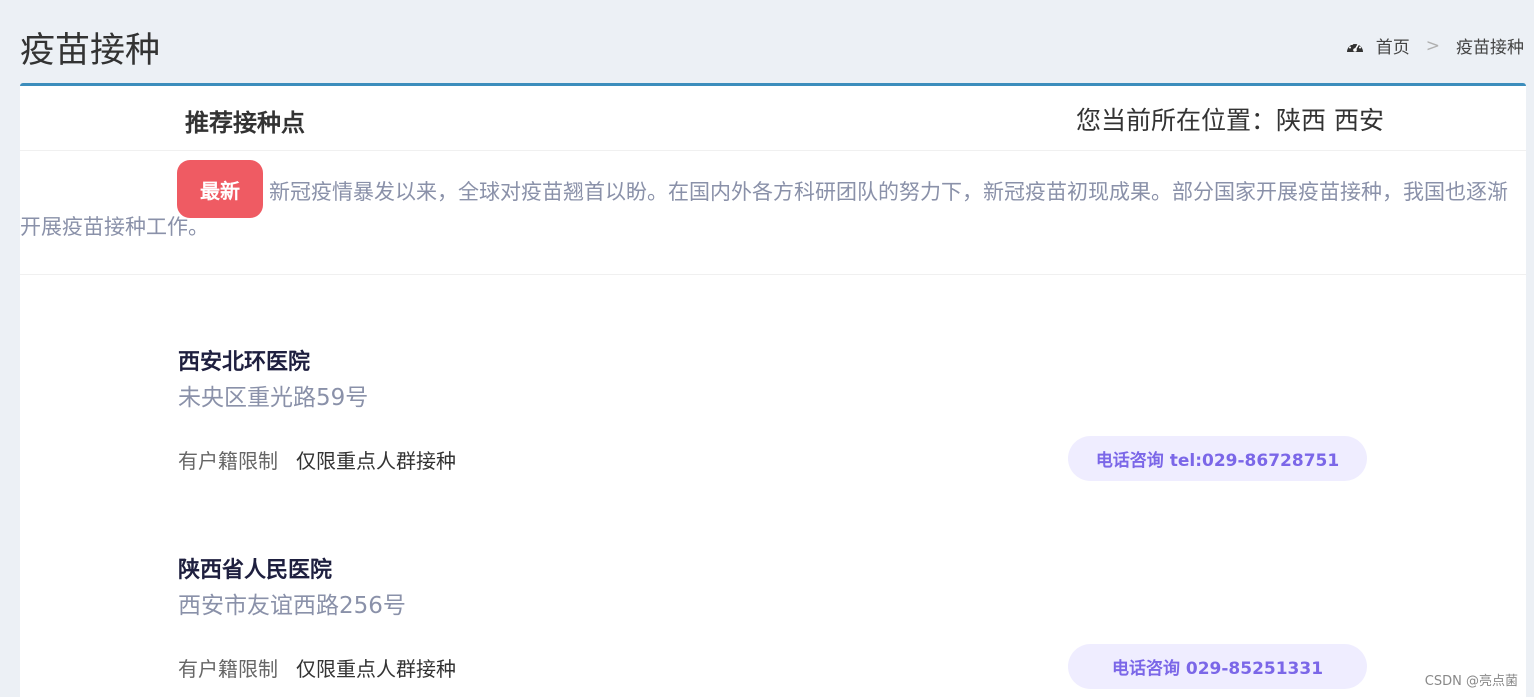 This screenshot has width=1534, height=697. I want to click on site-address: 西安市友谊西路256号, so click(292, 606).